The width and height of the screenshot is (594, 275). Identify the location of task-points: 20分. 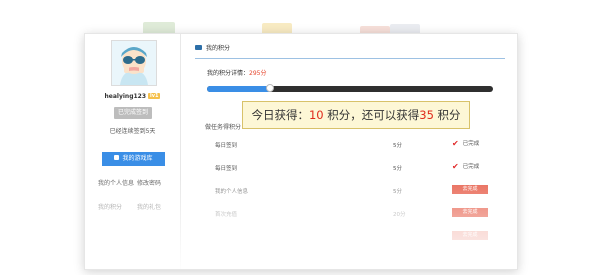
(399, 215).